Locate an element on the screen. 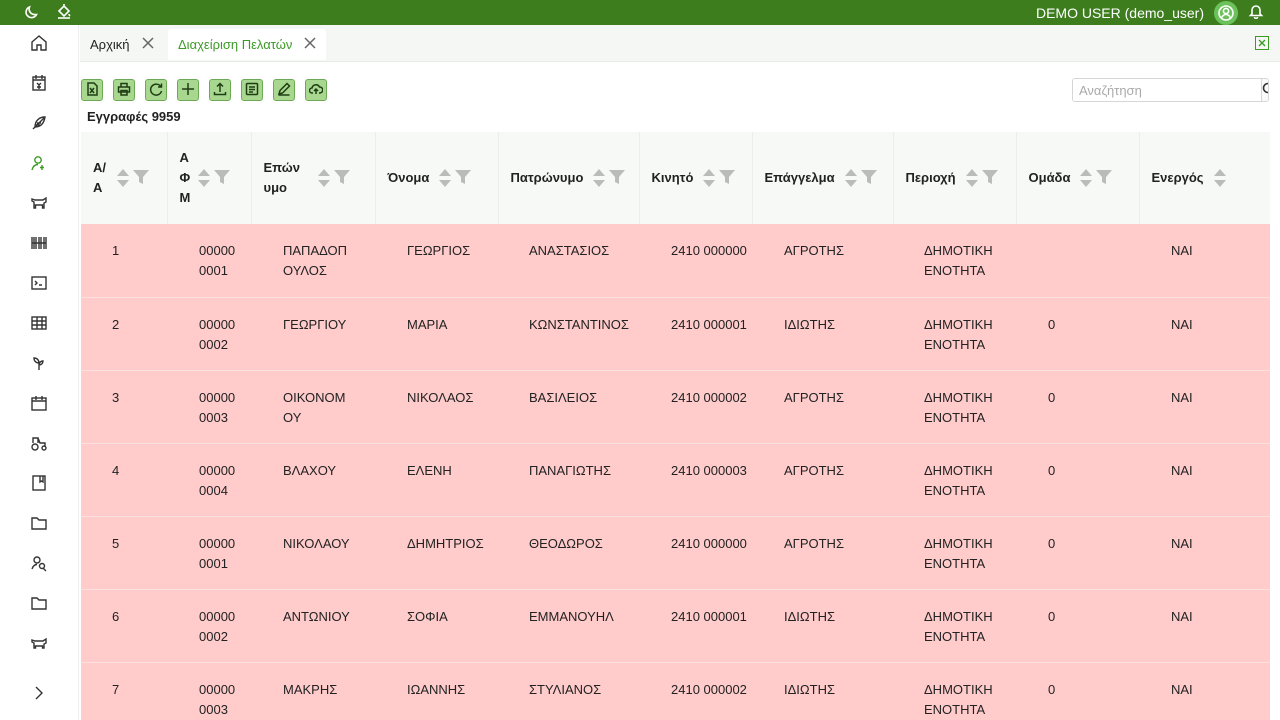 This screenshot has height=720, width=1280. cloud-upload-button is located at coordinates (316, 90).